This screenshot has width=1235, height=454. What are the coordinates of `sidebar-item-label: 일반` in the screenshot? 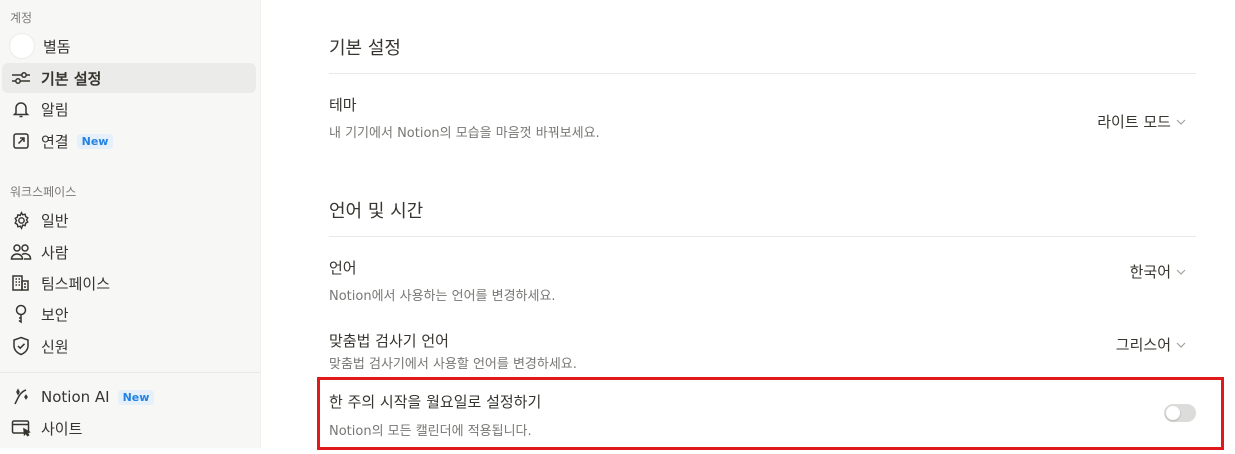 It's located at (55, 220).